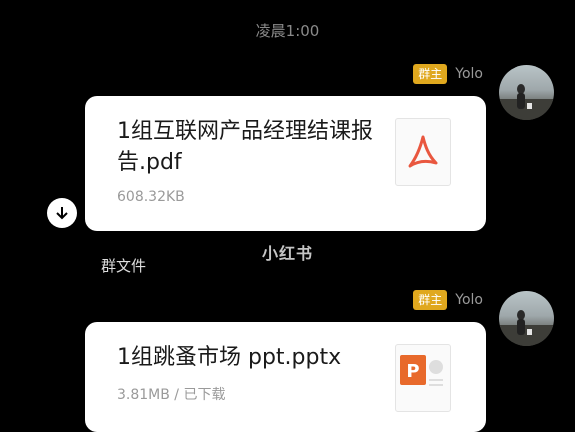 Image resolution: width=575 pixels, height=432 pixels. Describe the element at coordinates (423, 152) in the screenshot. I see `pdf-file-icon` at that location.